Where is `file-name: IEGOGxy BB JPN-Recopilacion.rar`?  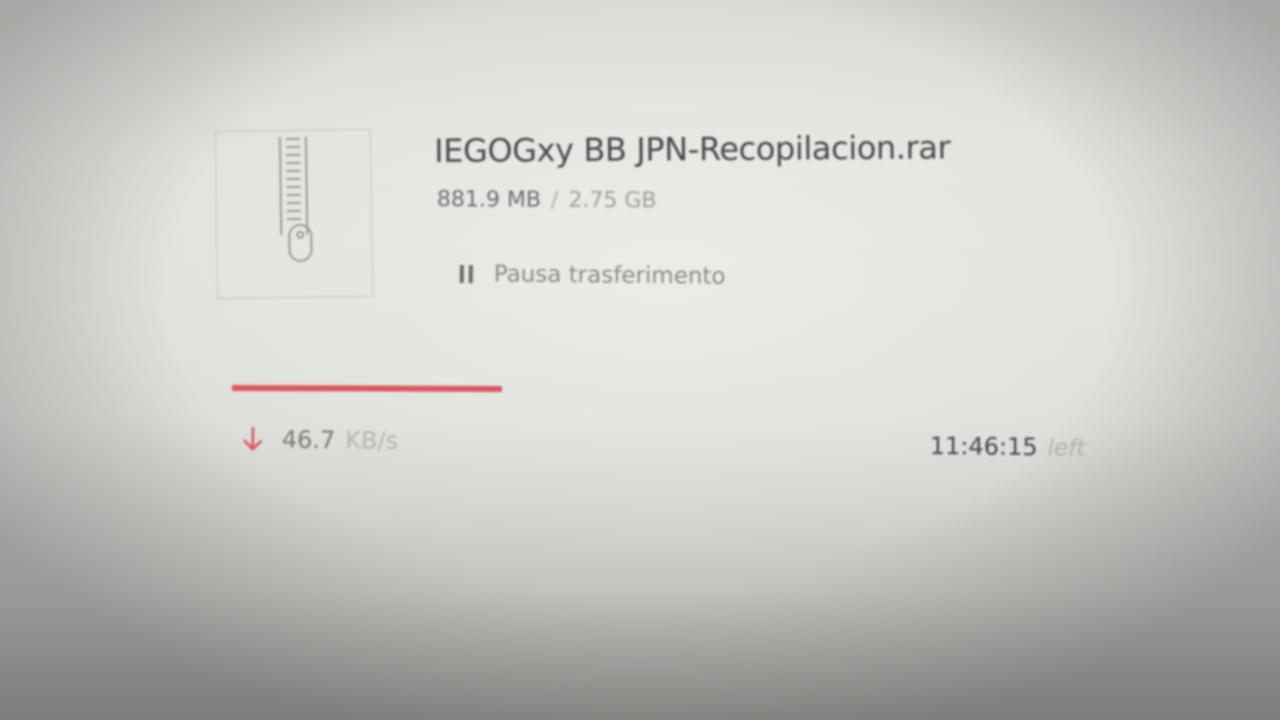
file-name: IEGOGxy BB JPN-Recopilacion.rar is located at coordinates (692, 149).